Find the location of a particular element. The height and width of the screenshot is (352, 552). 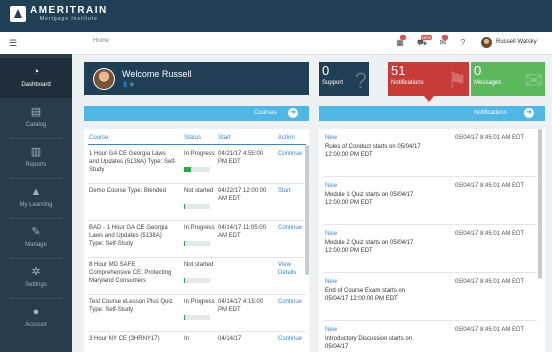

sidebar-item-reports: ▥ Reports is located at coordinates (36, 158).